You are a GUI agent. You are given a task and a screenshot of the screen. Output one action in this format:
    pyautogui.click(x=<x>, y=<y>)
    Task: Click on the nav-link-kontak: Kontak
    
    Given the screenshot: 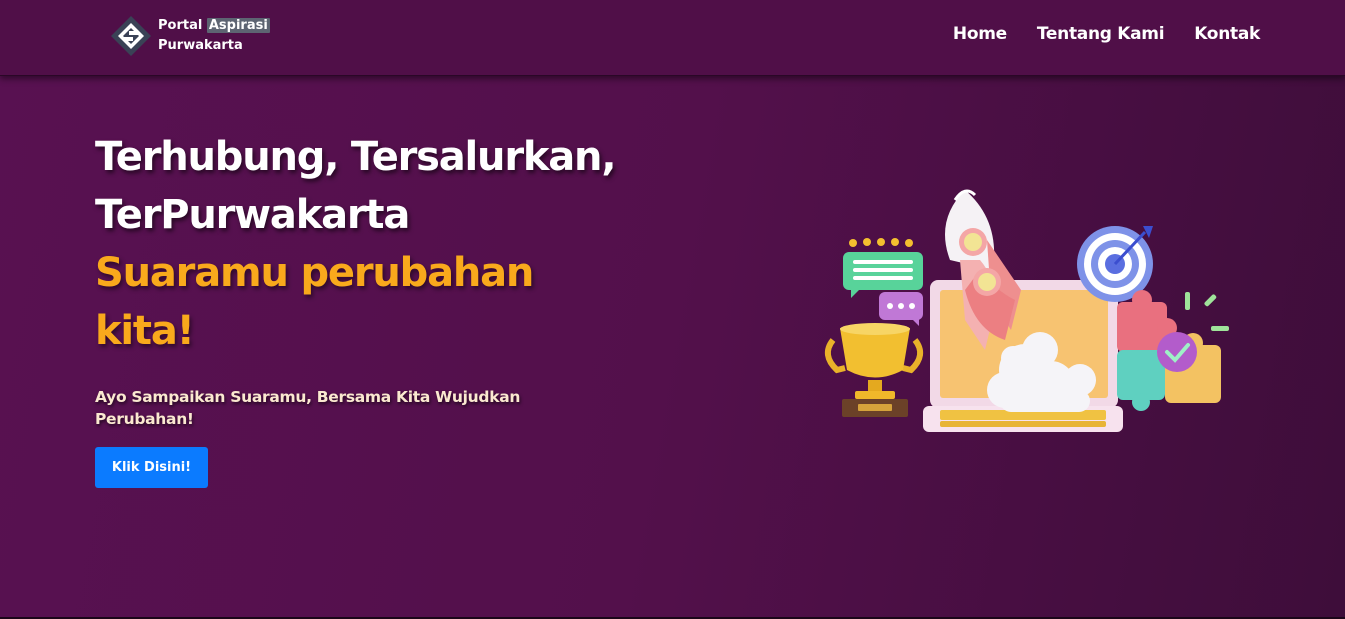 What is the action you would take?
    pyautogui.click(x=1227, y=34)
    